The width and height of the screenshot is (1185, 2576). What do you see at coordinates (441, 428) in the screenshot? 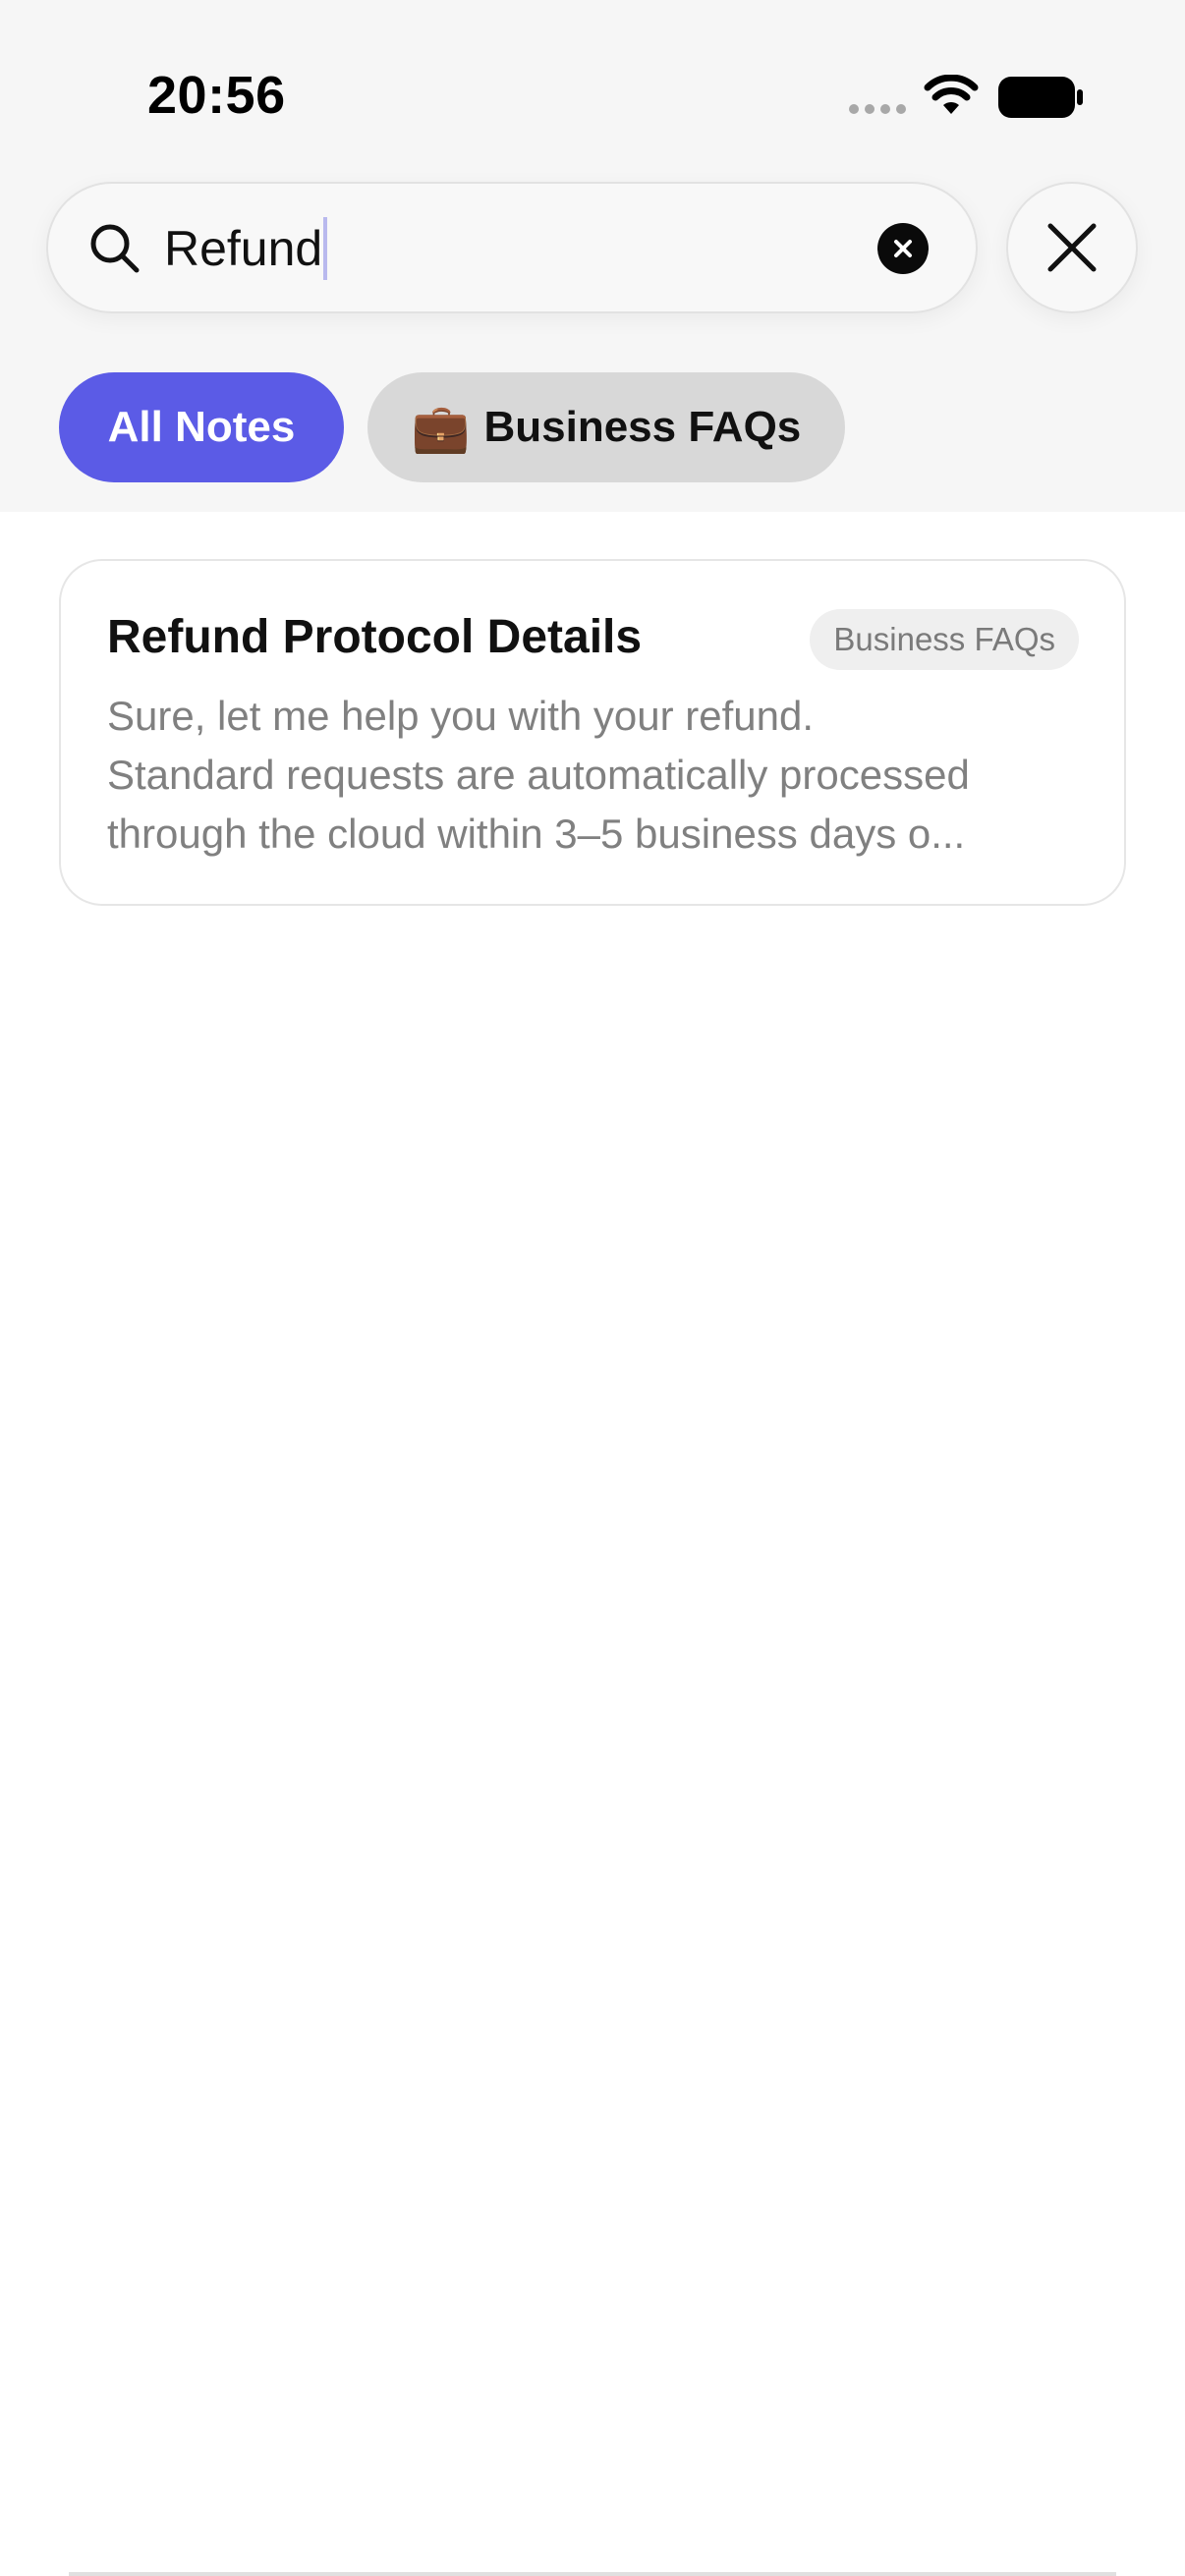
I see `briefcase-icon: 💼` at bounding box center [441, 428].